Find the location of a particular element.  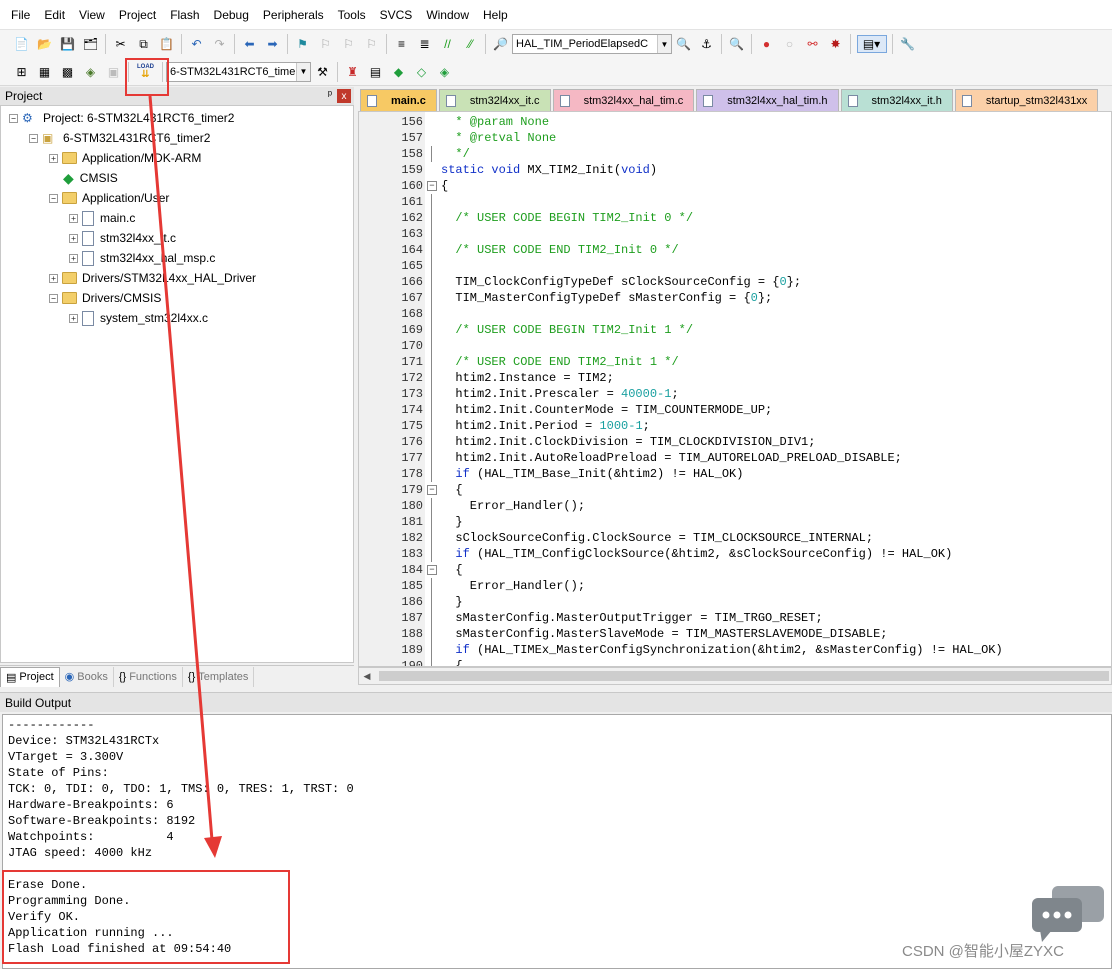

menu-item-window: Window is located at coordinates (447, 15).